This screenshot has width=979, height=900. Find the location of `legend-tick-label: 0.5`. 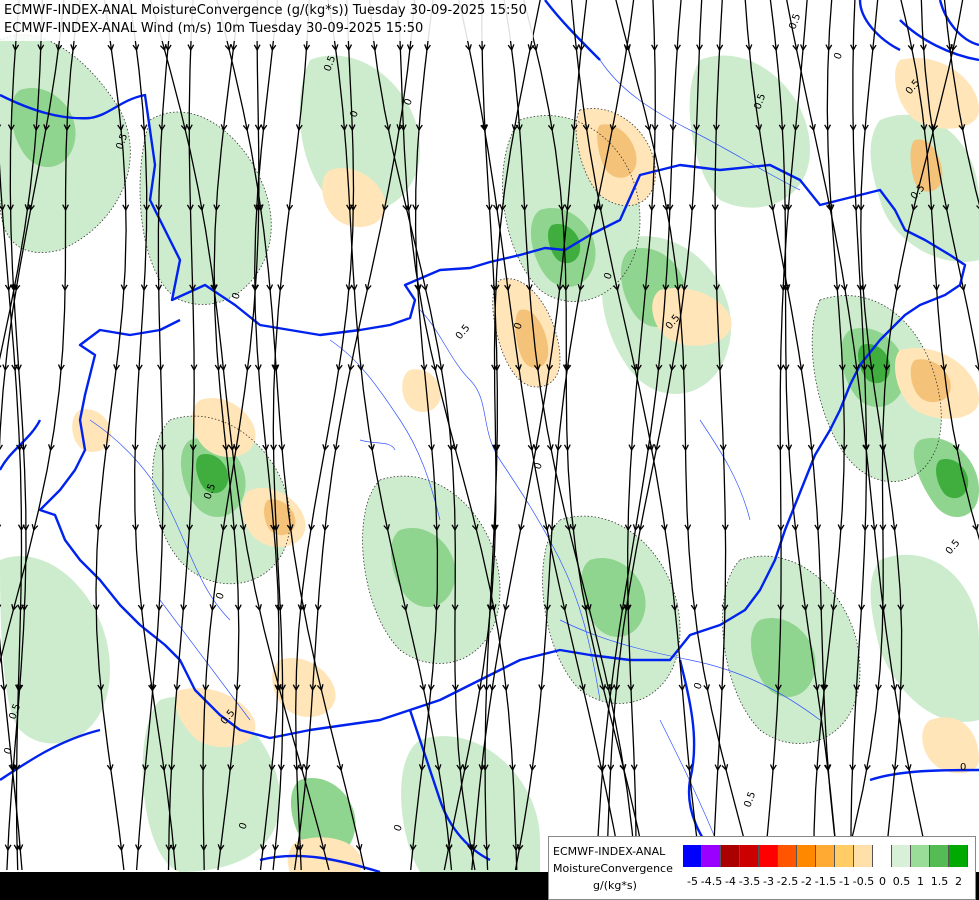

legend-tick-label: 0.5 is located at coordinates (901, 881).